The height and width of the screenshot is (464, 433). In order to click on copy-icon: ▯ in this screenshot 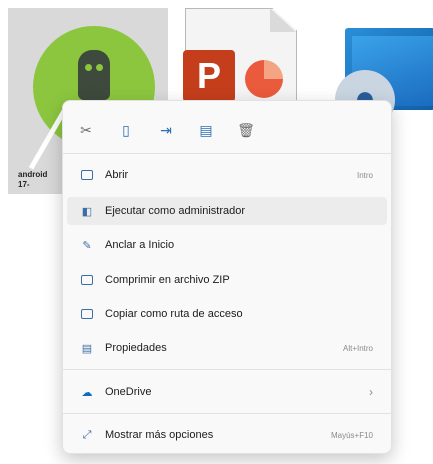, I will do `click(126, 130)`.